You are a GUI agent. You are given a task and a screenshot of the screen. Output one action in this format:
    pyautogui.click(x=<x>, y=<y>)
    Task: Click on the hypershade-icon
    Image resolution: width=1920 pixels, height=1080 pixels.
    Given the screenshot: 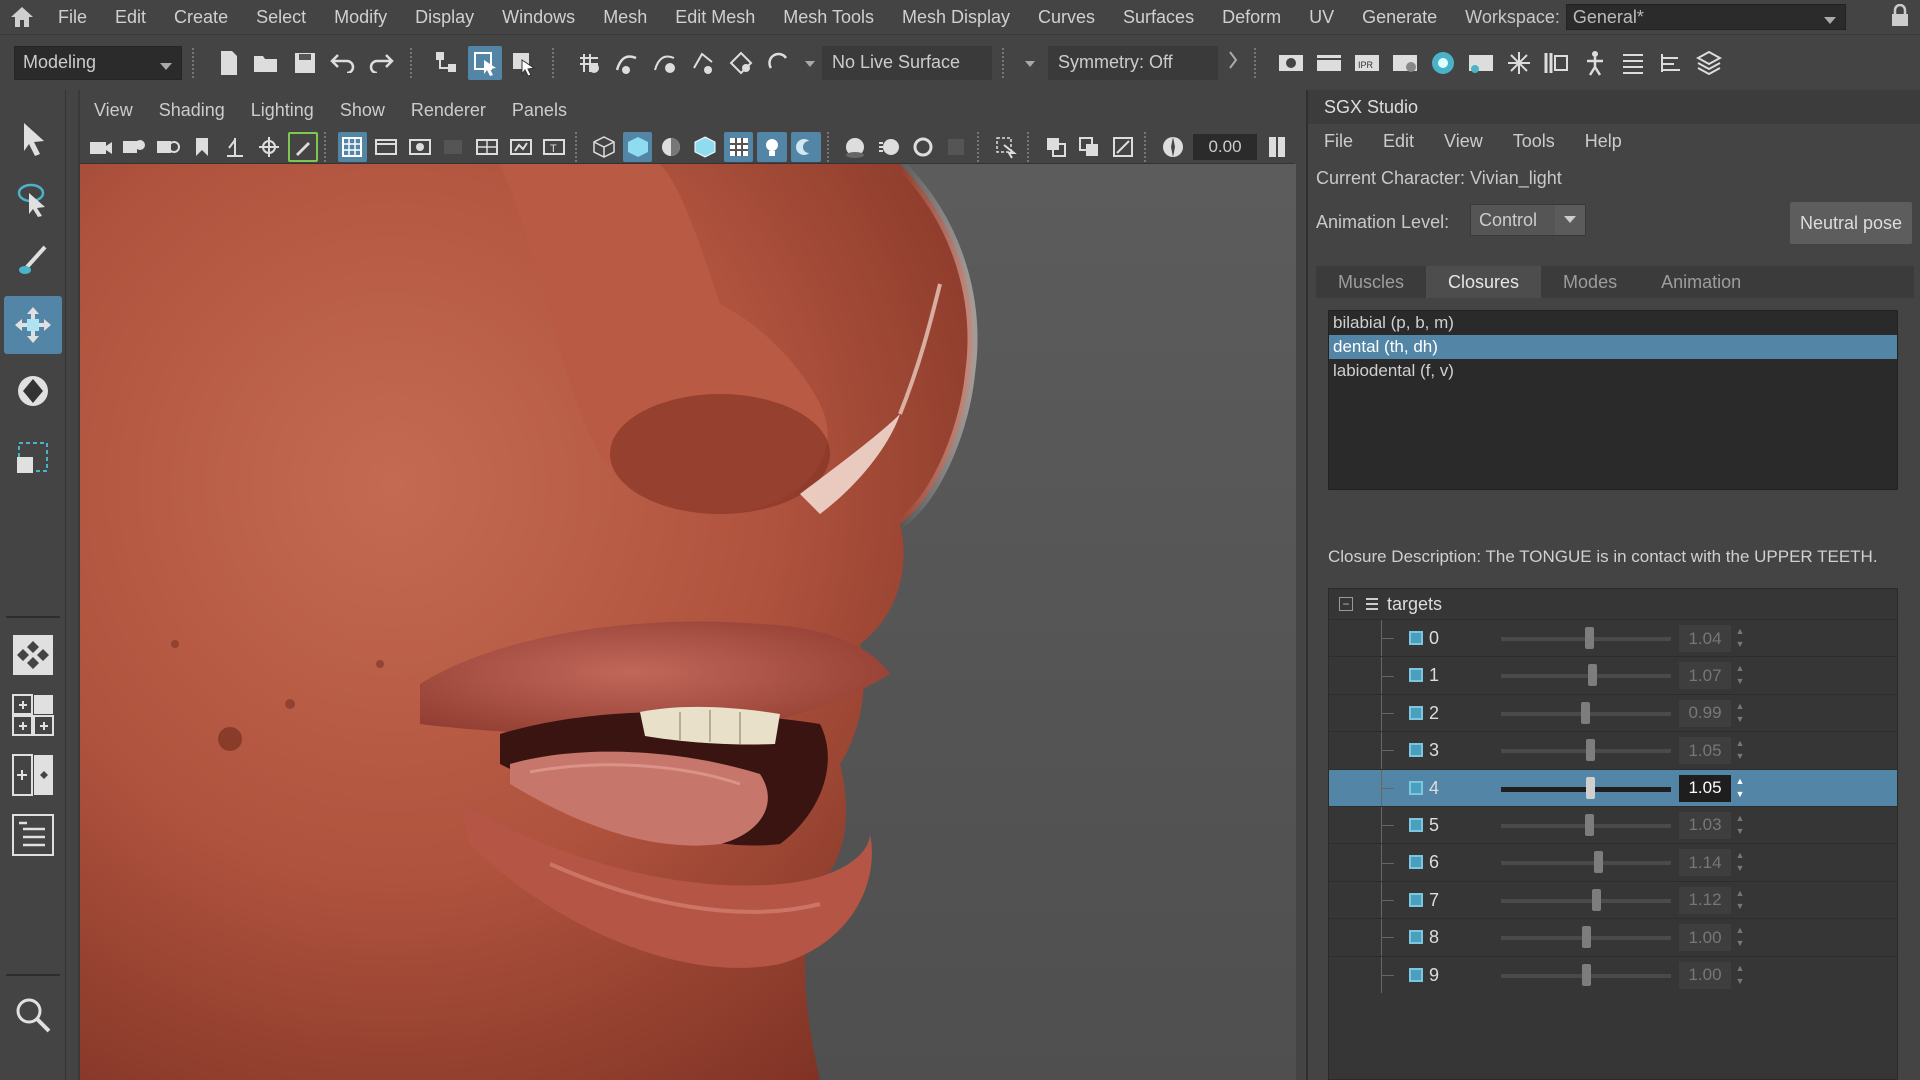 What is the action you would take?
    pyautogui.click(x=1443, y=63)
    